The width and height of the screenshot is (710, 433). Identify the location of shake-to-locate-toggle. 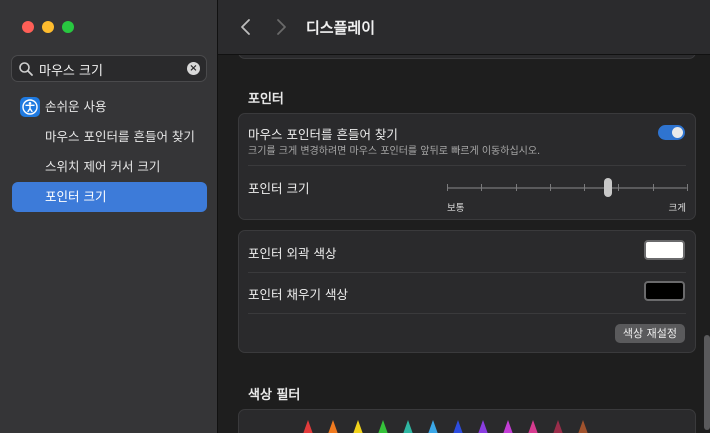
(671, 132).